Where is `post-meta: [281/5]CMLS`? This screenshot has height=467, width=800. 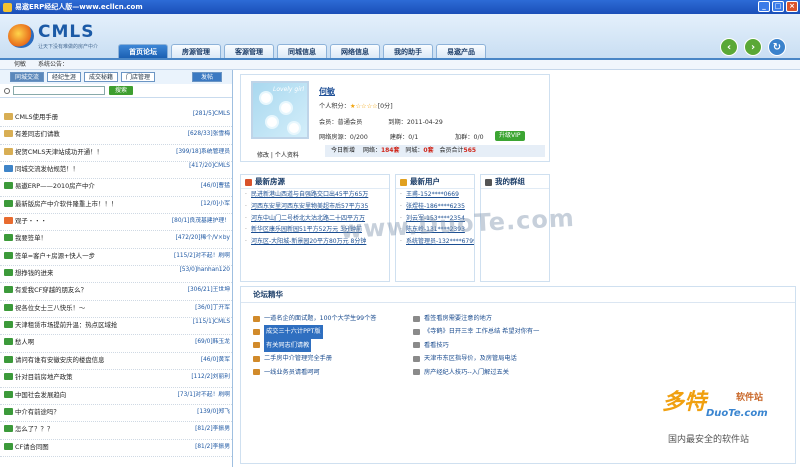
post-meta: [281/5]CMLS is located at coordinates (211, 114).